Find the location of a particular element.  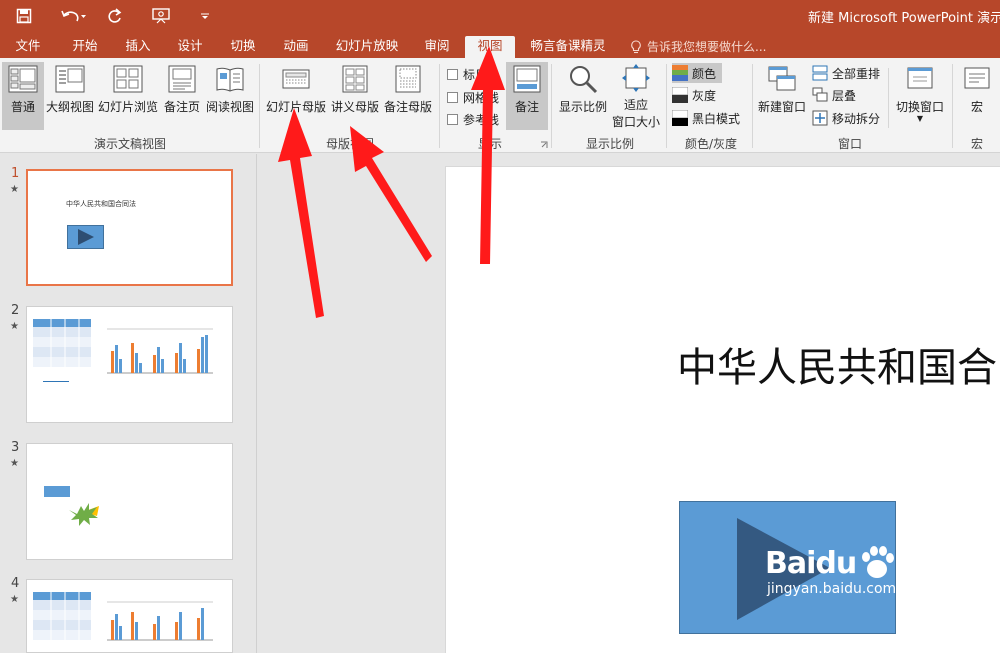

tab-animations: 动画 is located at coordinates (296, 47).